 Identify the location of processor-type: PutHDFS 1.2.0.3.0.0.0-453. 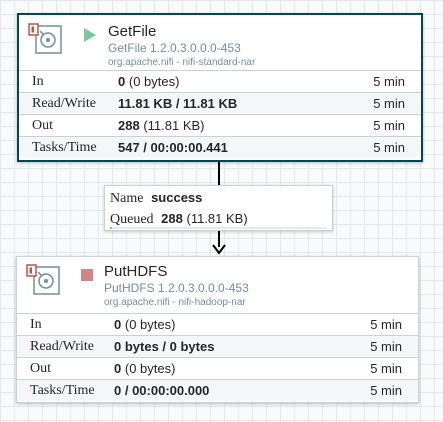
(176, 288).